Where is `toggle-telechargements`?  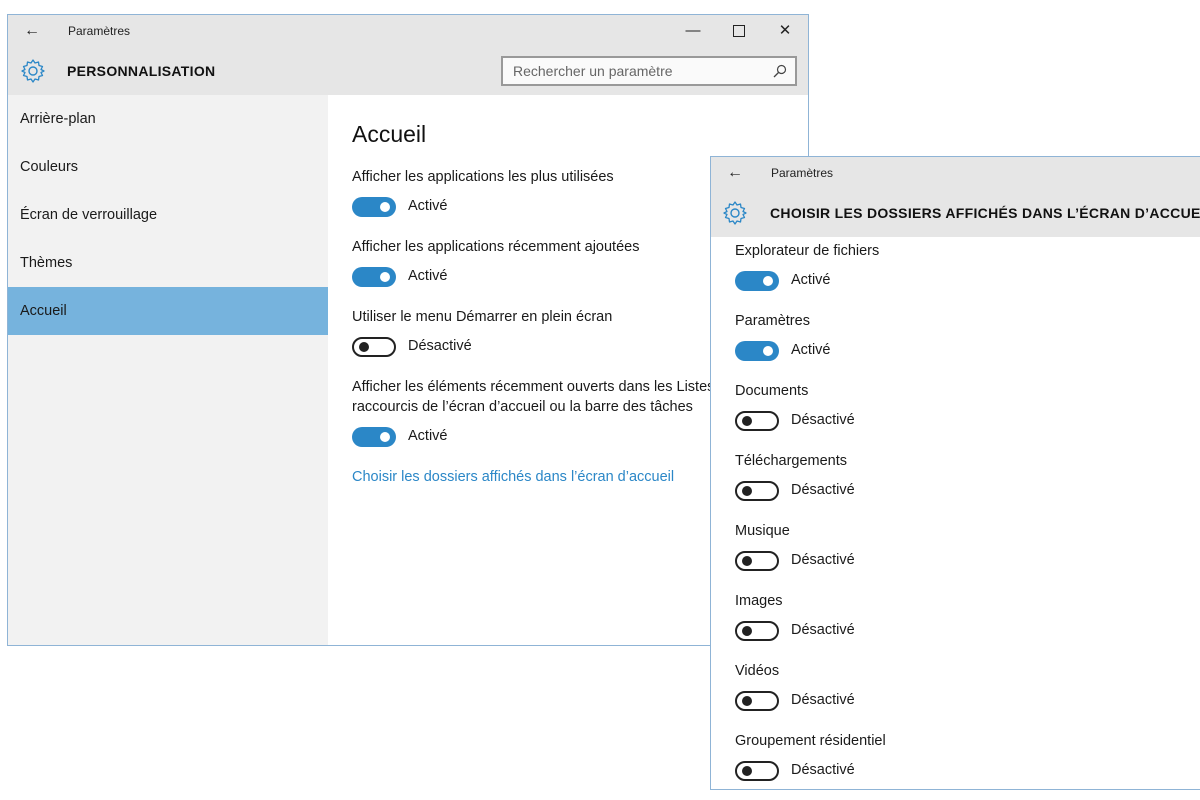 toggle-telechargements is located at coordinates (757, 491).